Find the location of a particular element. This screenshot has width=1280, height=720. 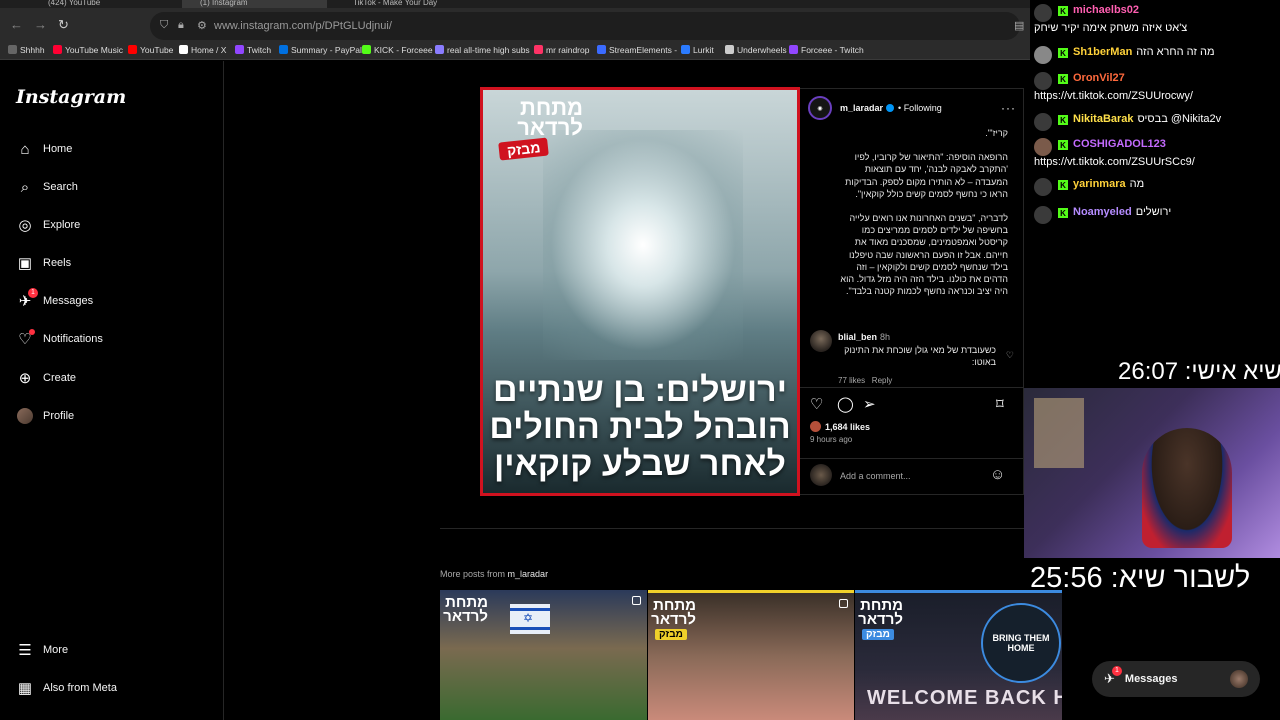

bookmark-item: Home / X is located at coordinates (202, 50).